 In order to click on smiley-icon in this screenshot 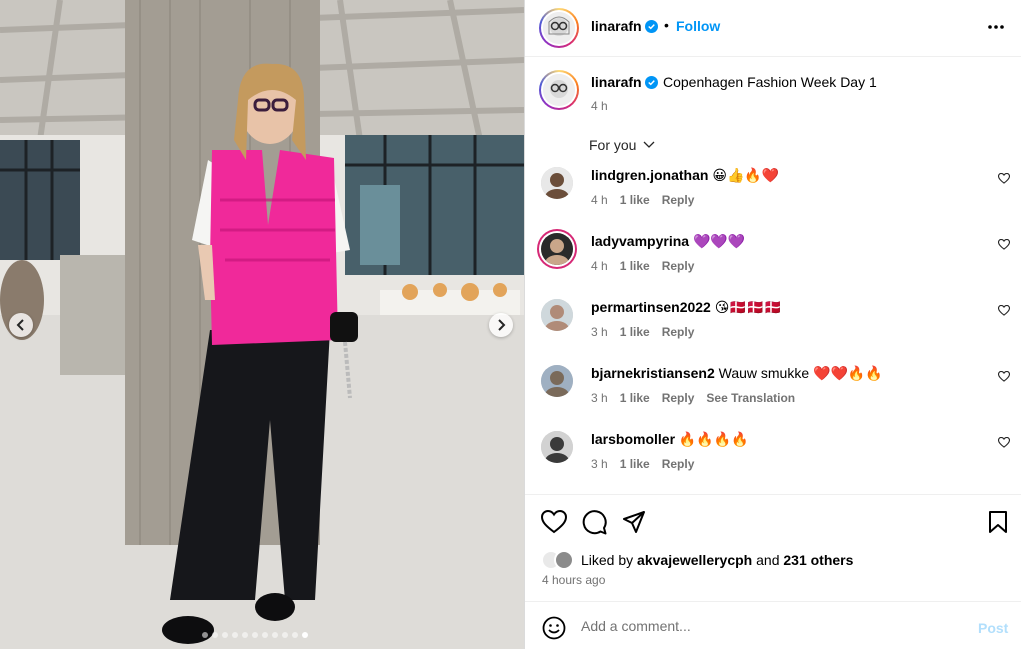, I will do `click(554, 628)`.